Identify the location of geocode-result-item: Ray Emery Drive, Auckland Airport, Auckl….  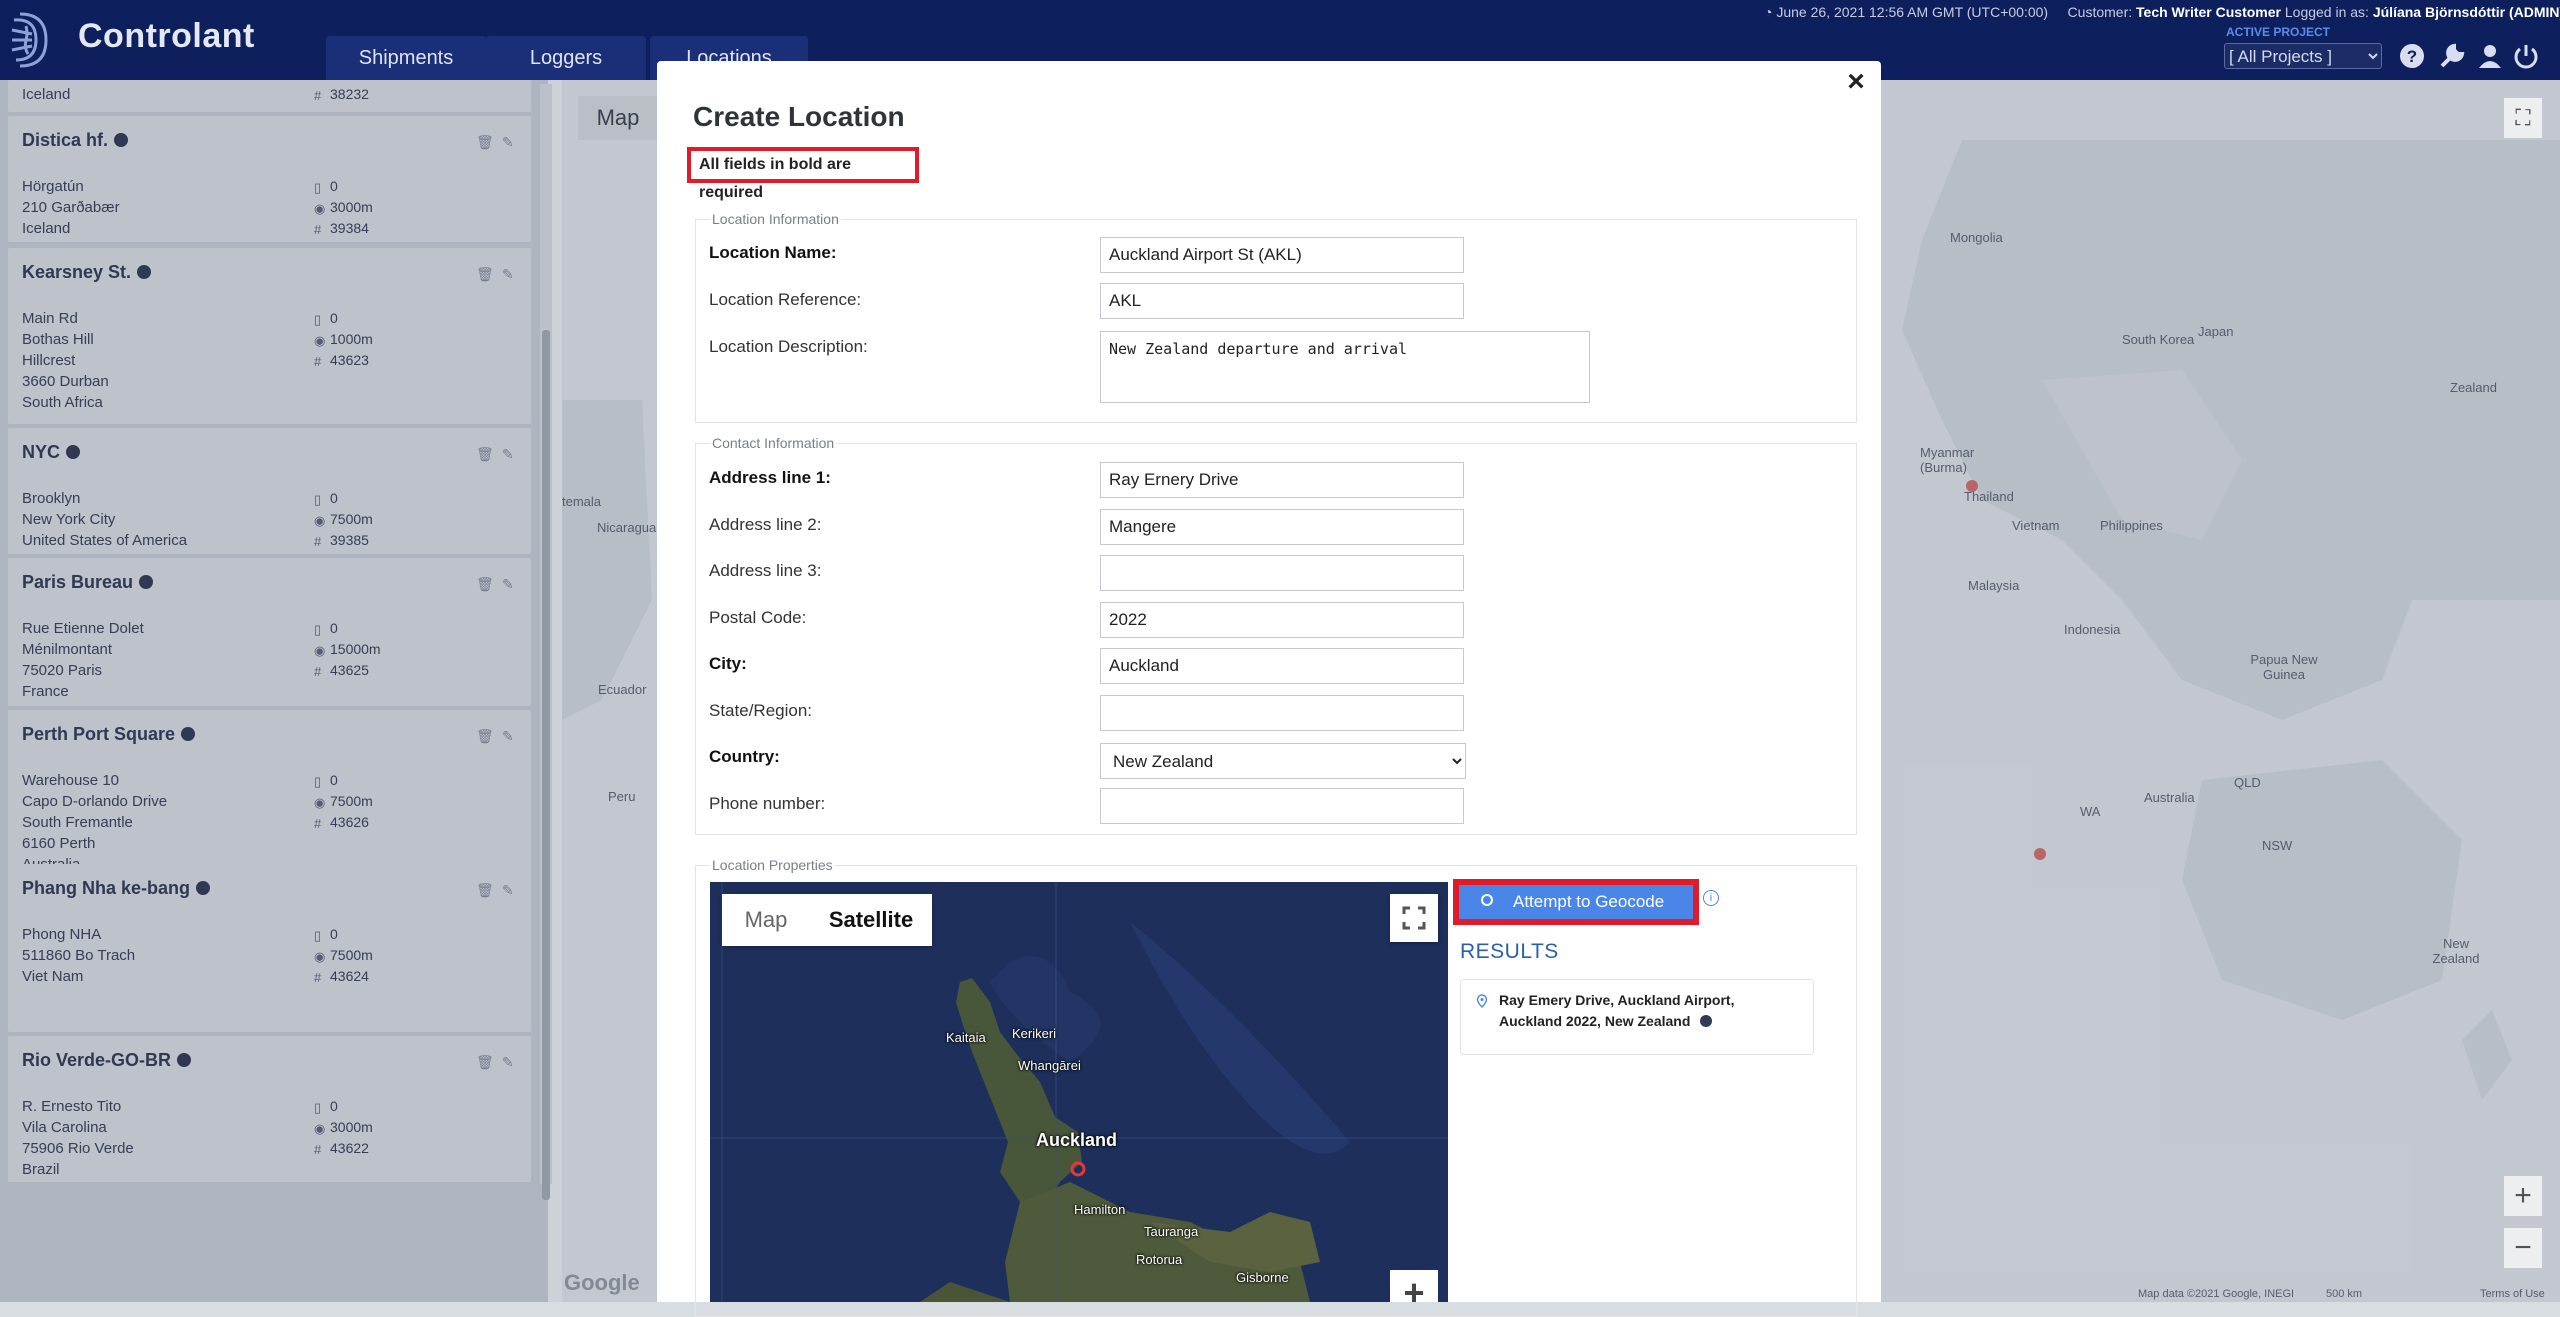
(1637, 1017).